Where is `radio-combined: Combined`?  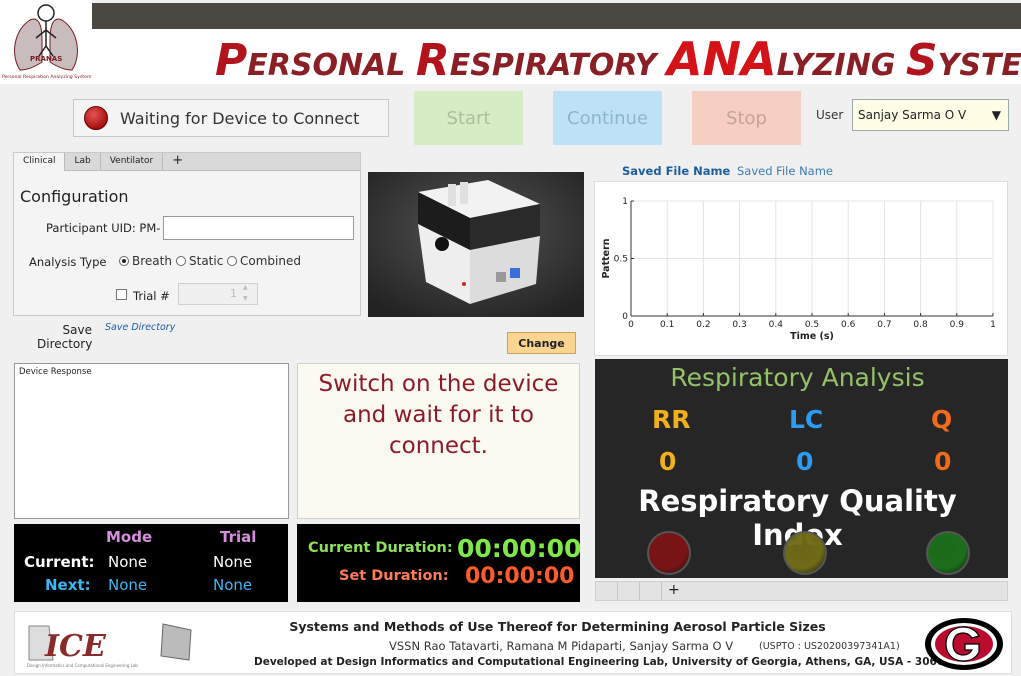
radio-combined: Combined is located at coordinates (264, 261).